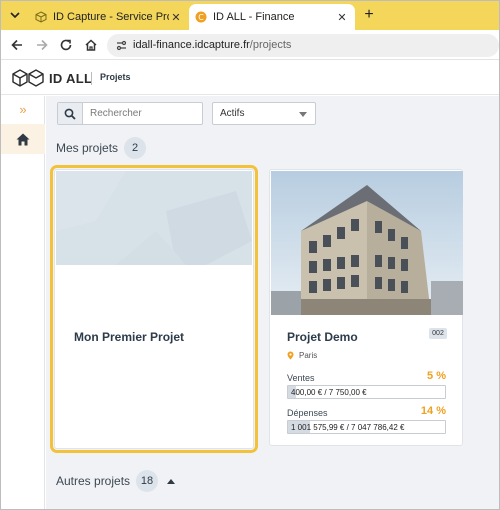 This screenshot has height=510, width=500. What do you see at coordinates (270, 45) in the screenshot?
I see `url-path: /projects` at bounding box center [270, 45].